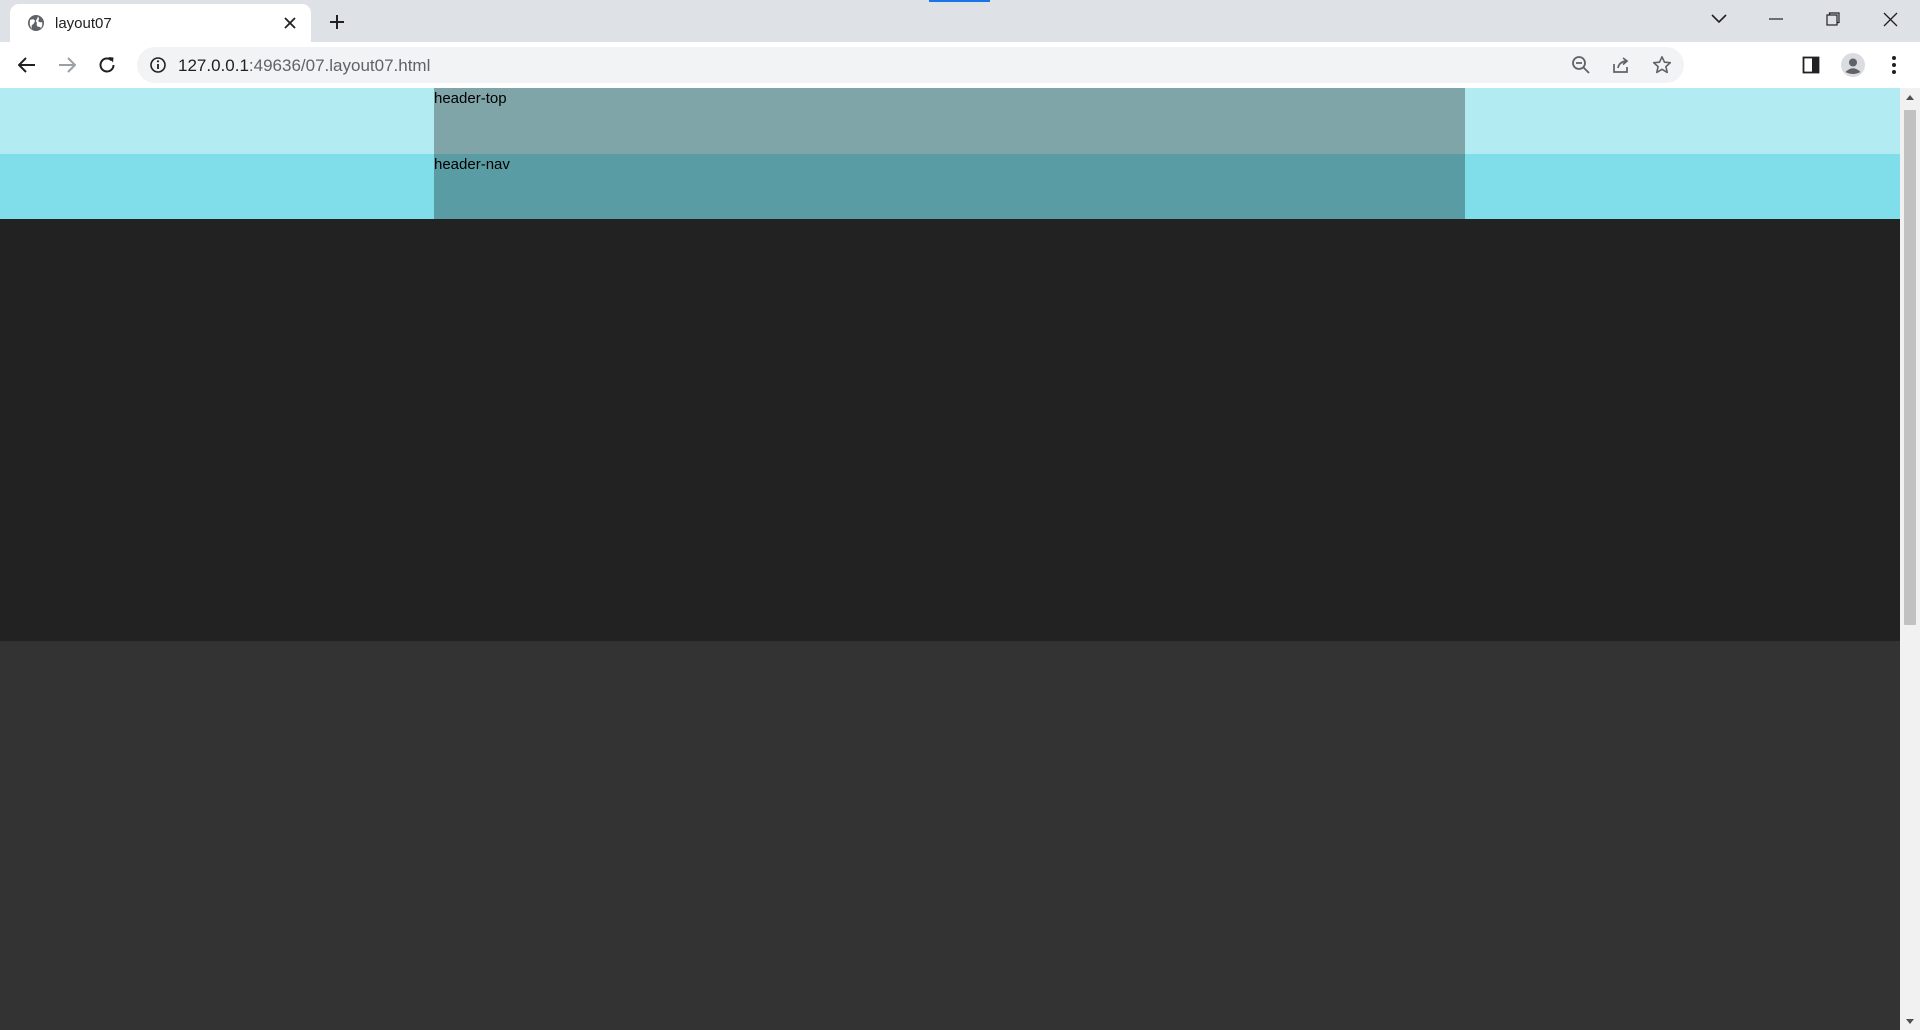  What do you see at coordinates (1662, 65) in the screenshot?
I see `bookmark-star-icon` at bounding box center [1662, 65].